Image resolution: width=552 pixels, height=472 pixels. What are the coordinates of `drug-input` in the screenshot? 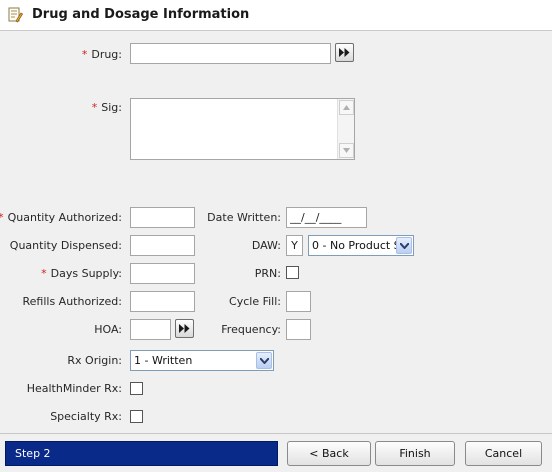 It's located at (230, 53).